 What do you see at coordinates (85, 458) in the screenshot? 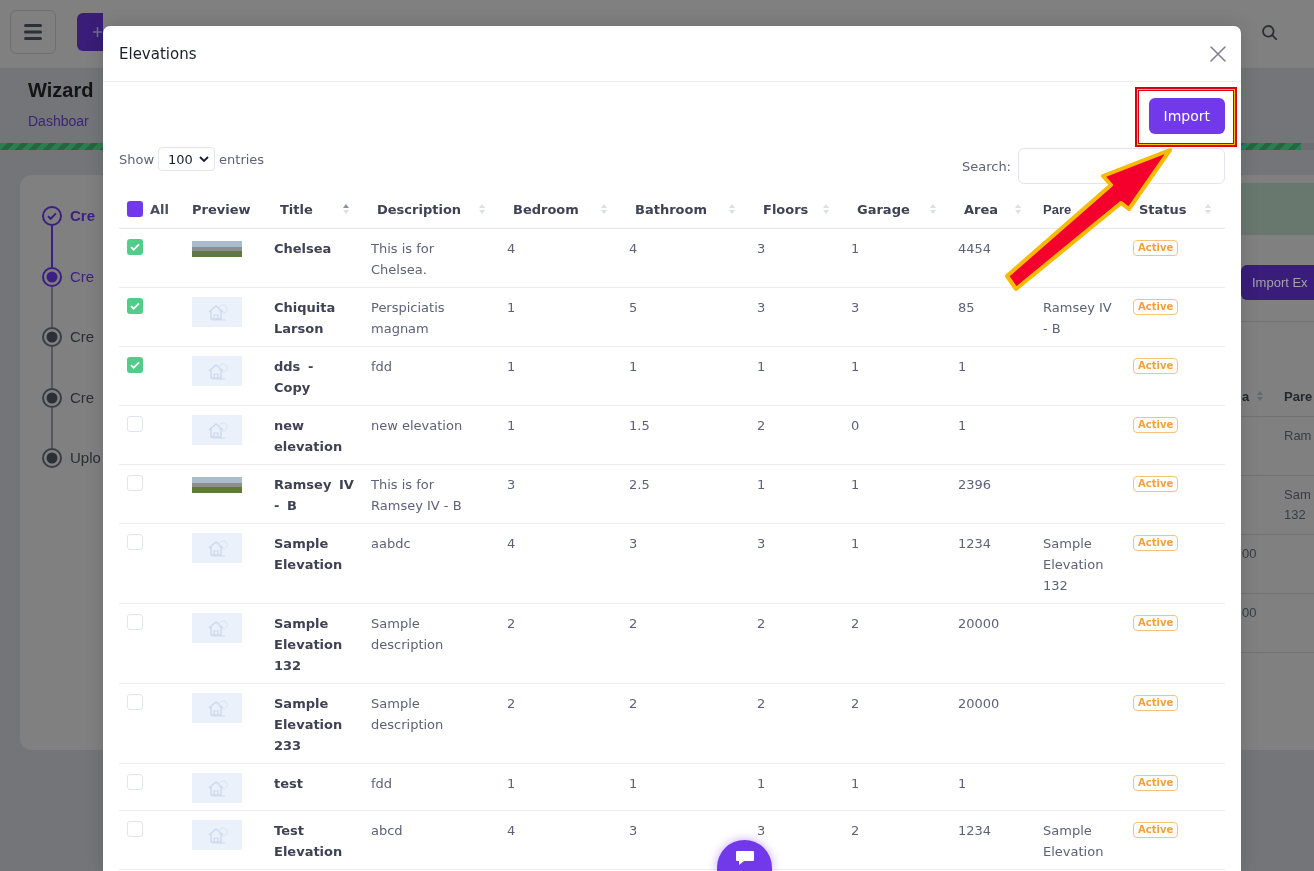
I see `step-label: Uplo` at bounding box center [85, 458].